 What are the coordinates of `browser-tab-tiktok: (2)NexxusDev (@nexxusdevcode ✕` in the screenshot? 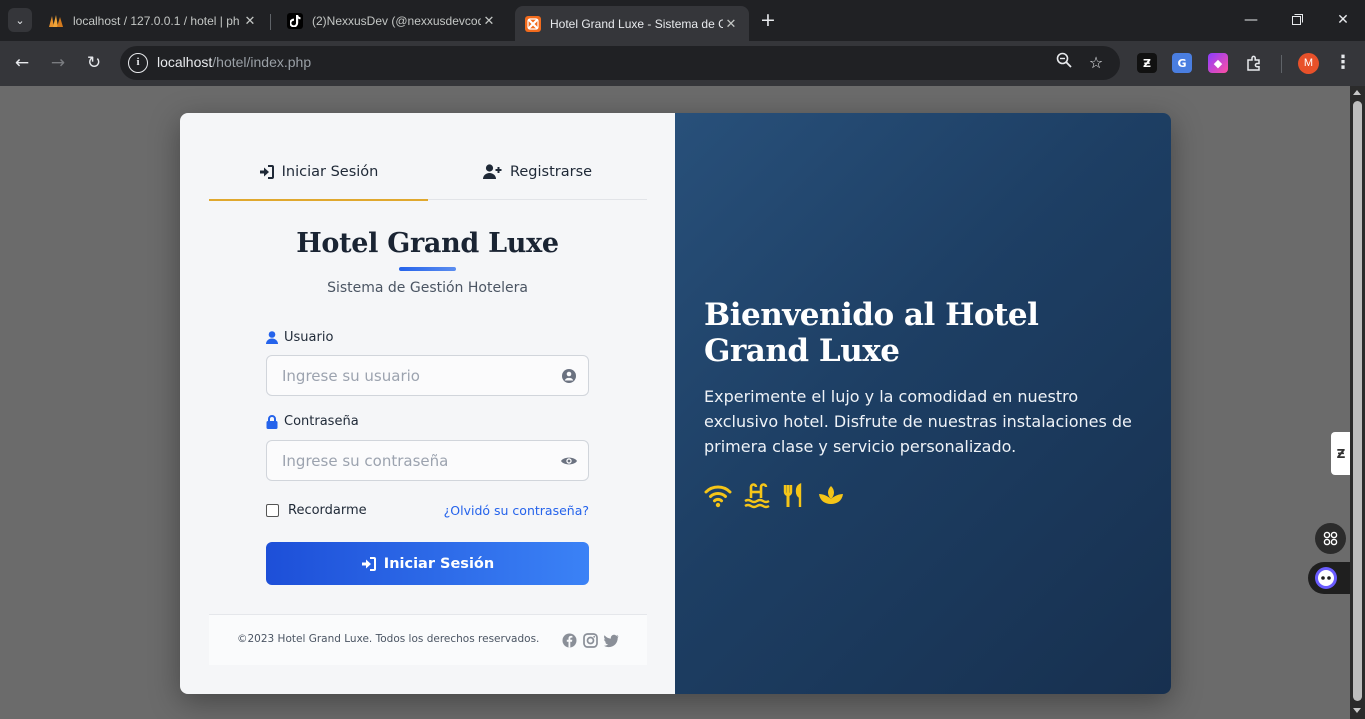 It's located at (392, 20).